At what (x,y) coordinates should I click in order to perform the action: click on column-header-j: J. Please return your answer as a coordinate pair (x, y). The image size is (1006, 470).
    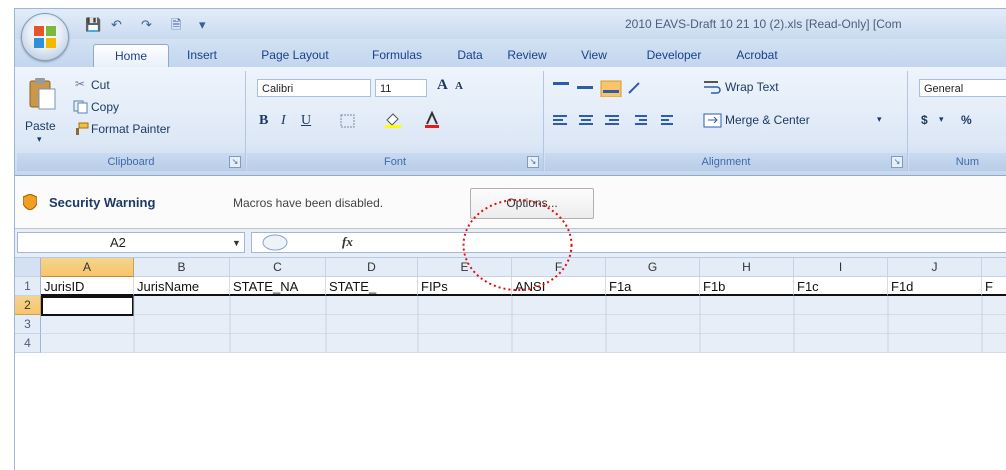
    Looking at the image, I should click on (935, 267).